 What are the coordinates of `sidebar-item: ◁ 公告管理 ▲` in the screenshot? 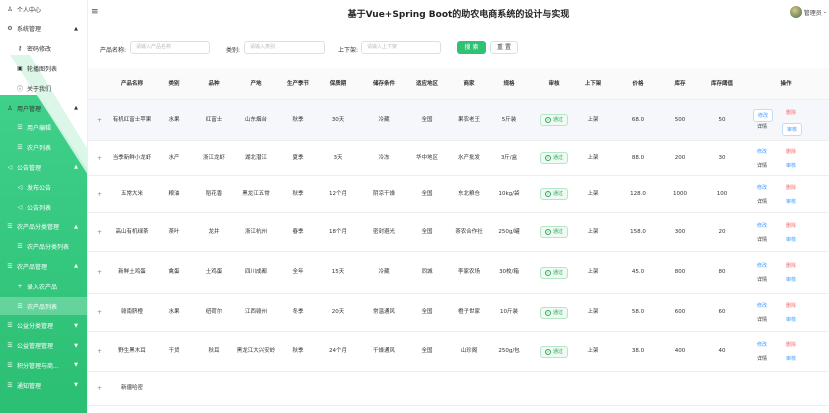 It's located at (43, 167).